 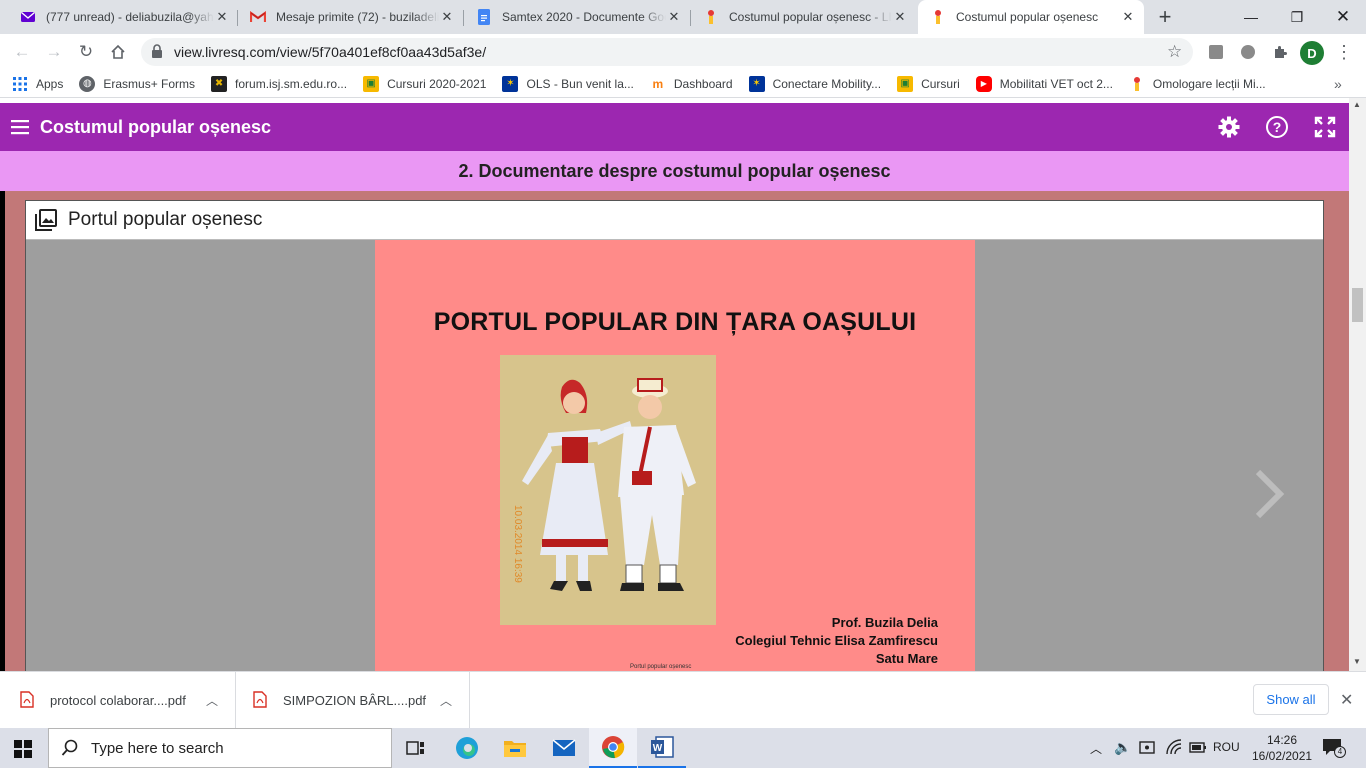 I want to click on tab-title: Samtex 2020 - Documente Google, so click(x=584, y=17).